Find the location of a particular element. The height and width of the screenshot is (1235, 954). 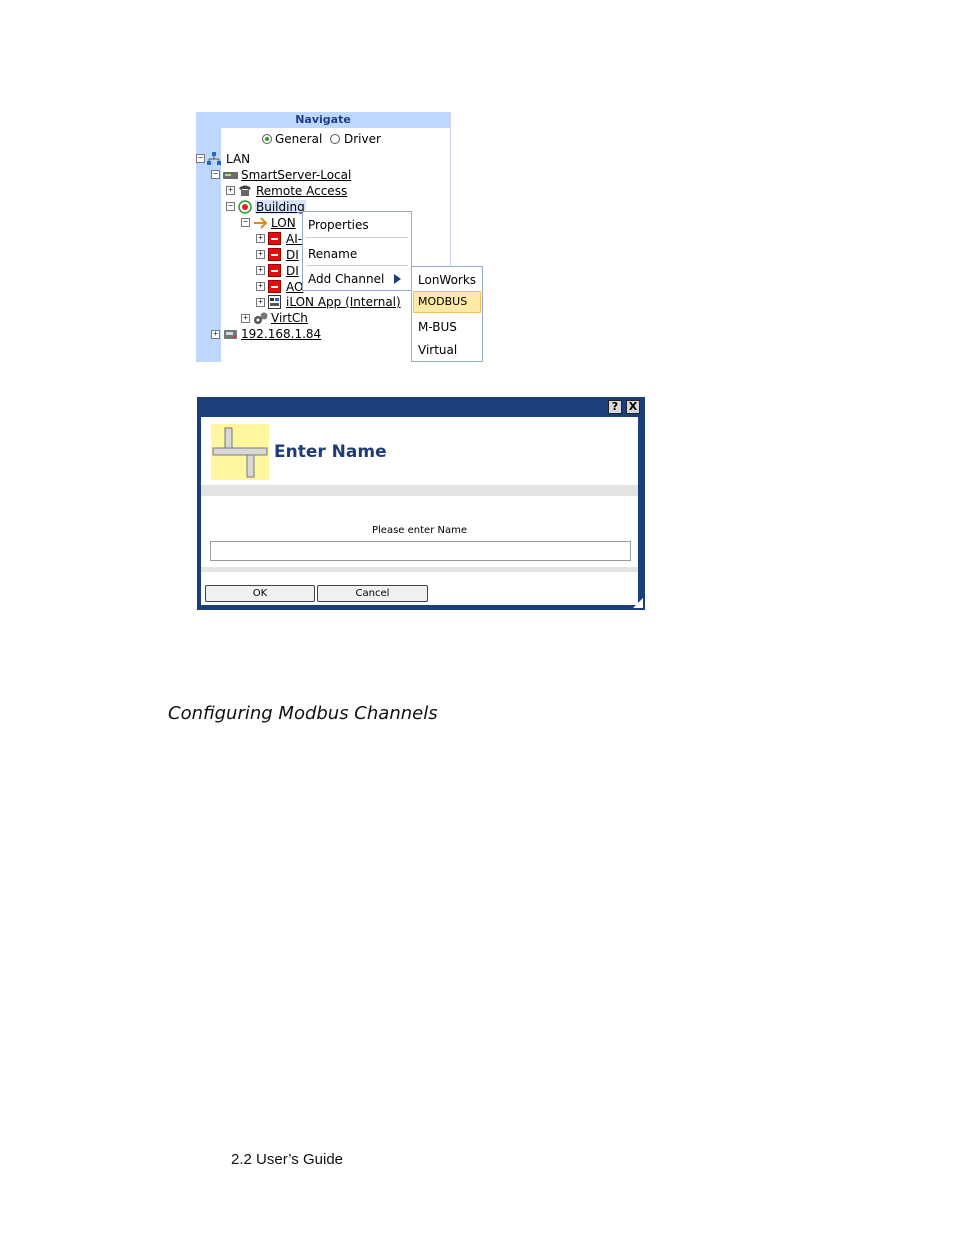

submenu-item-modbus: MODBUS is located at coordinates (442, 302).